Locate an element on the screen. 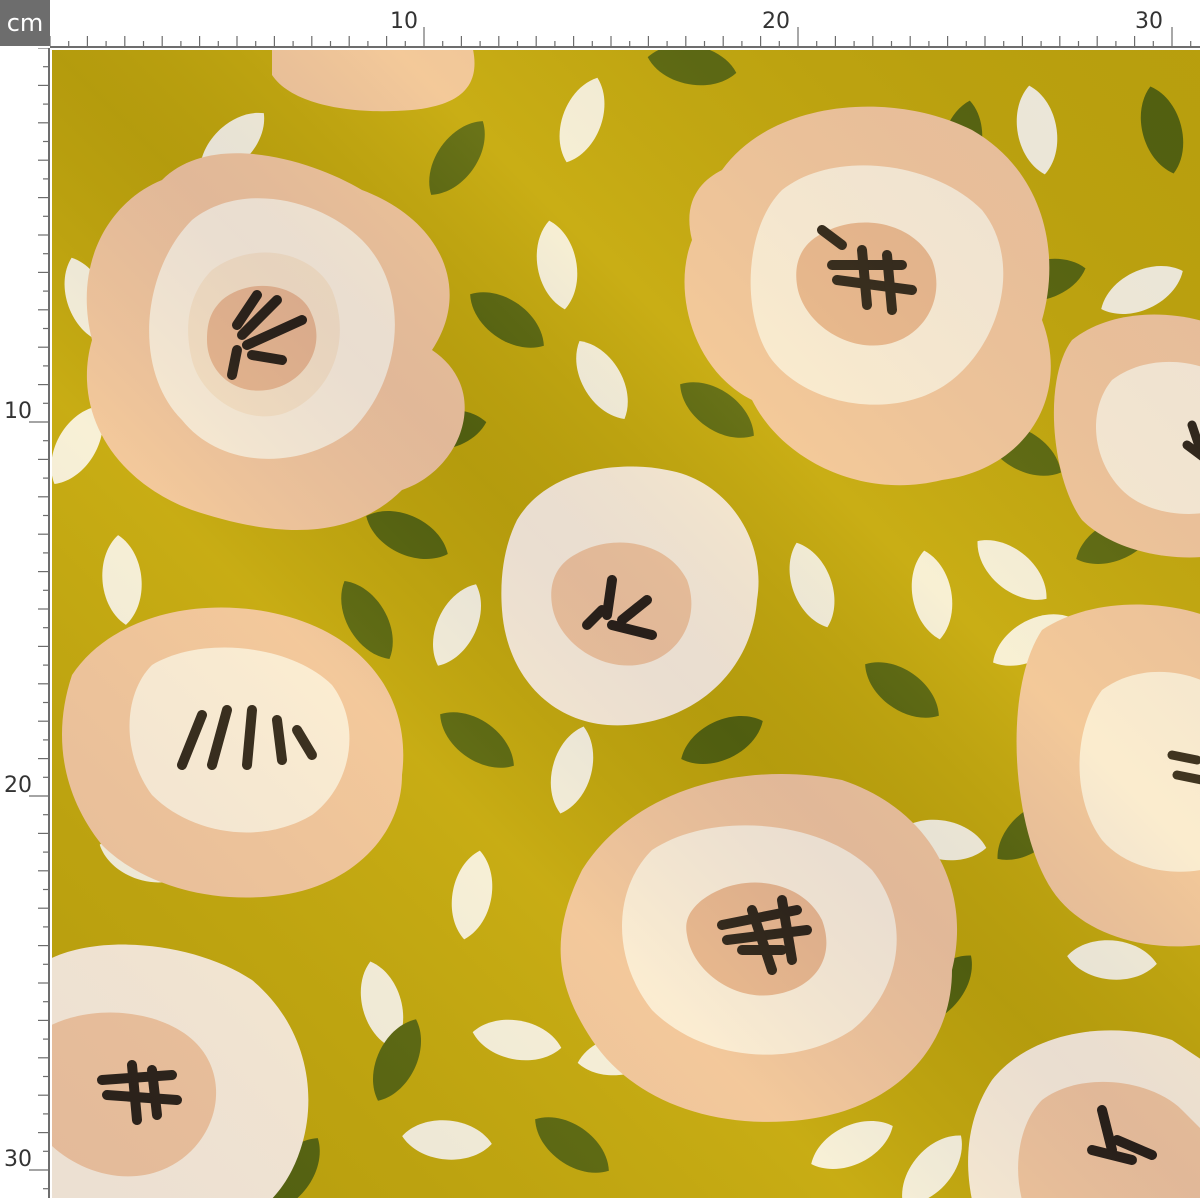  top-tick-label-30: 30 is located at coordinates (1149, 21).